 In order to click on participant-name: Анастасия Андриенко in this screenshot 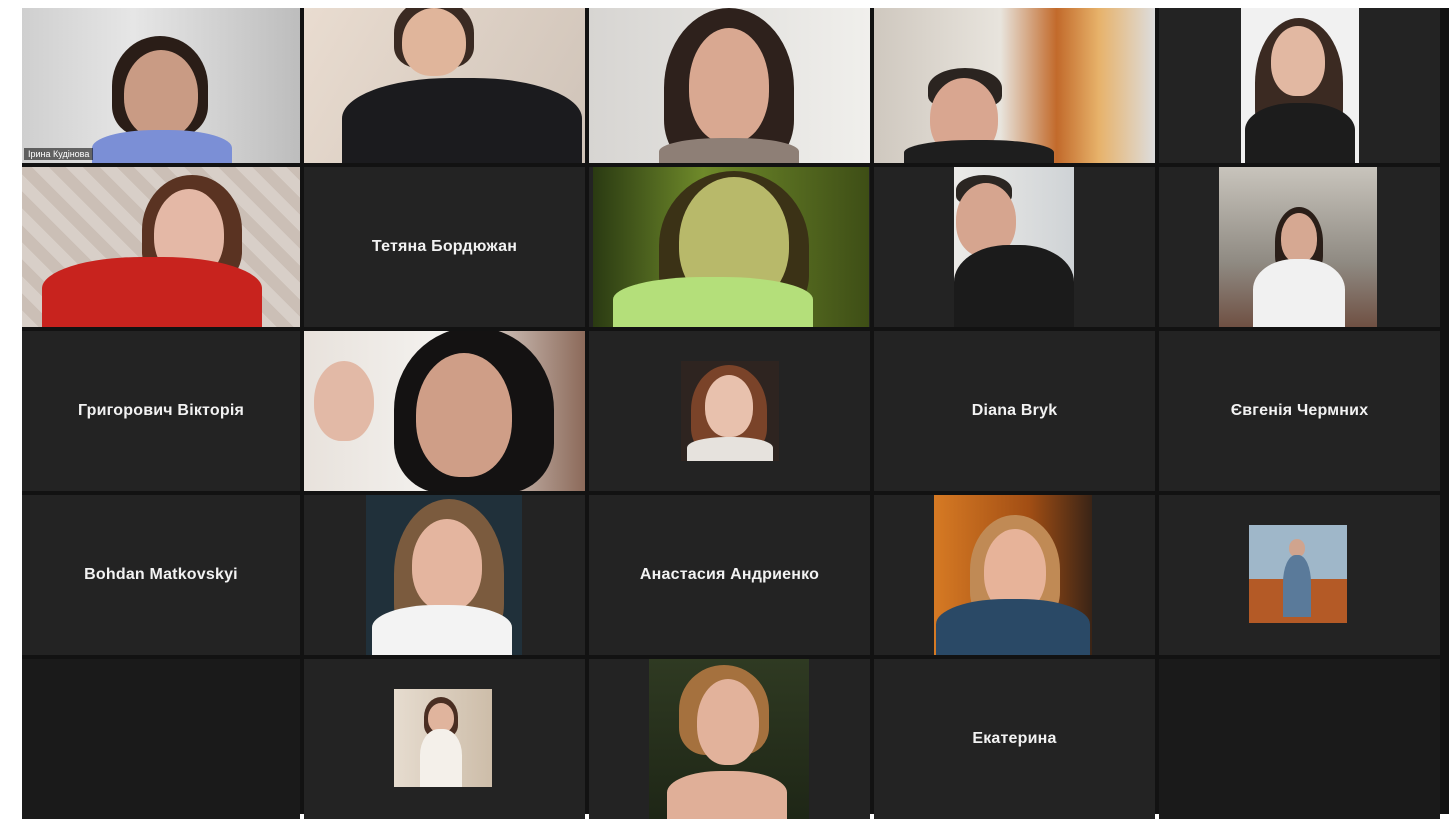, I will do `click(729, 574)`.